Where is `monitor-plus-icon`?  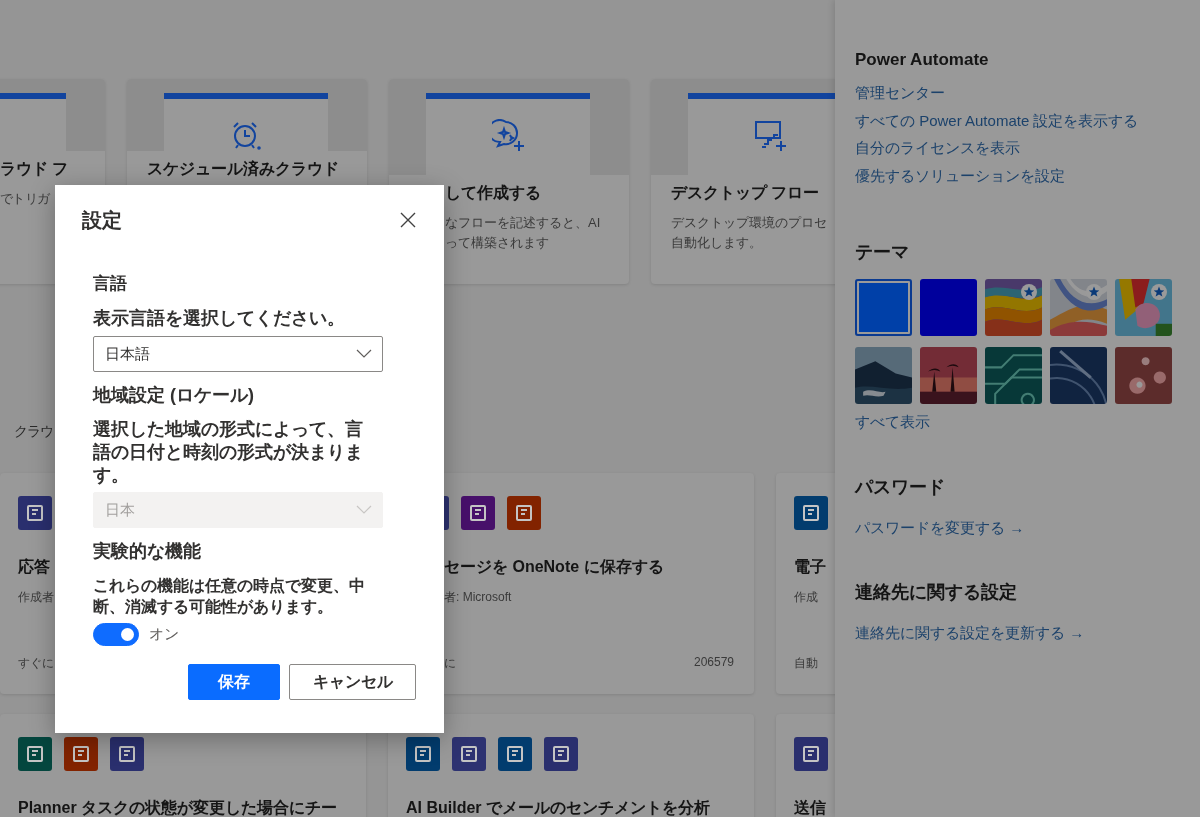 monitor-plus-icon is located at coordinates (770, 135).